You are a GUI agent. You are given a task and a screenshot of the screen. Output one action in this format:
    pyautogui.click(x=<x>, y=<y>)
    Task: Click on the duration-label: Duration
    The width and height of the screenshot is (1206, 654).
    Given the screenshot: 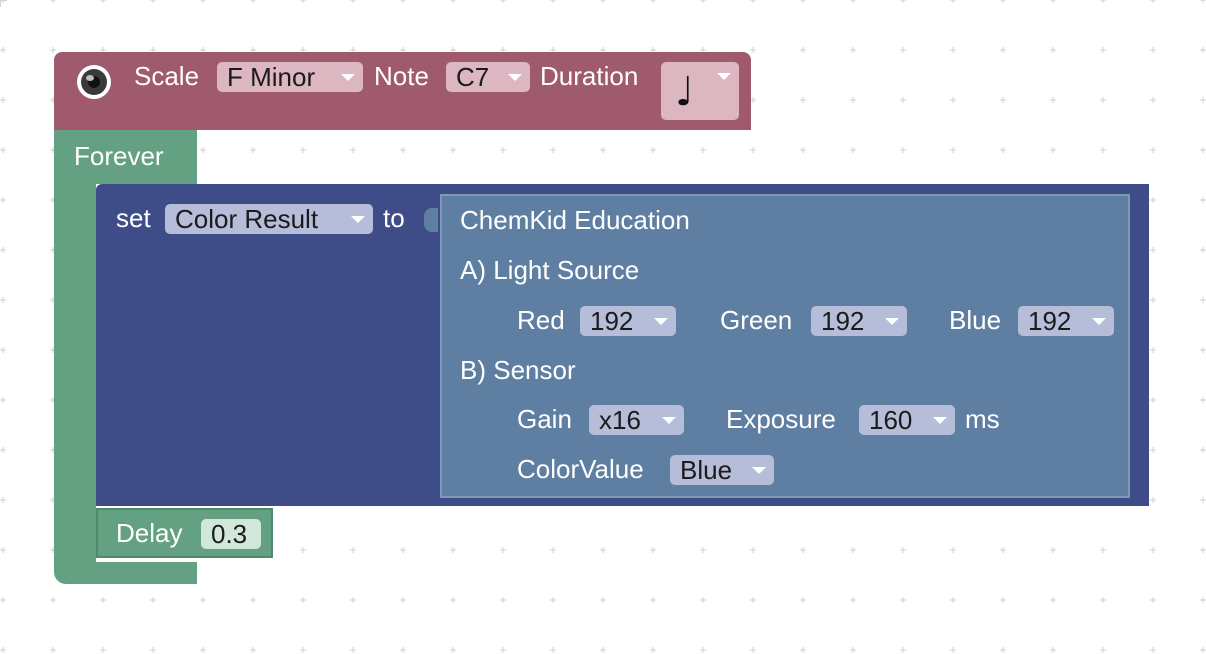 What is the action you would take?
    pyautogui.click(x=589, y=76)
    